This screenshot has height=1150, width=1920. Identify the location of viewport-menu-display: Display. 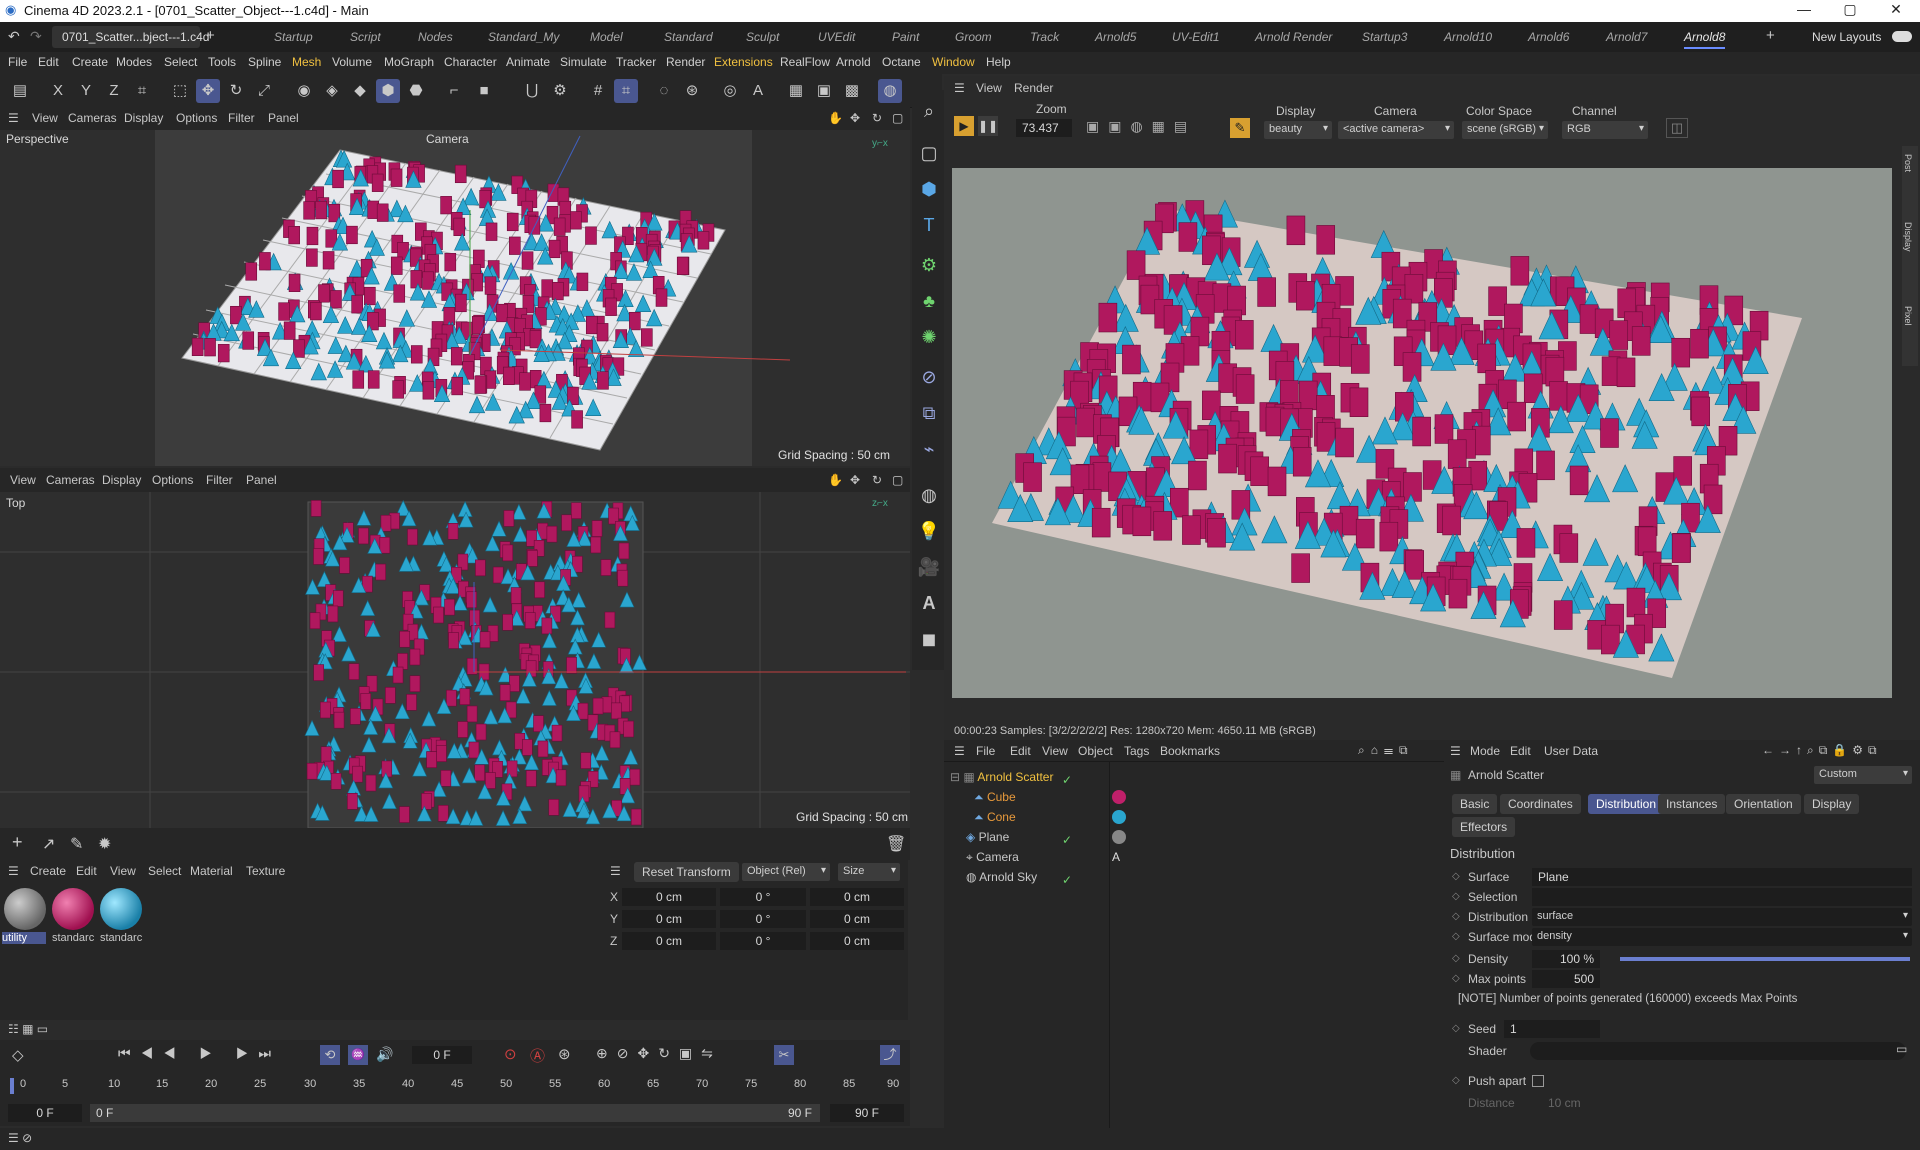
(143, 118).